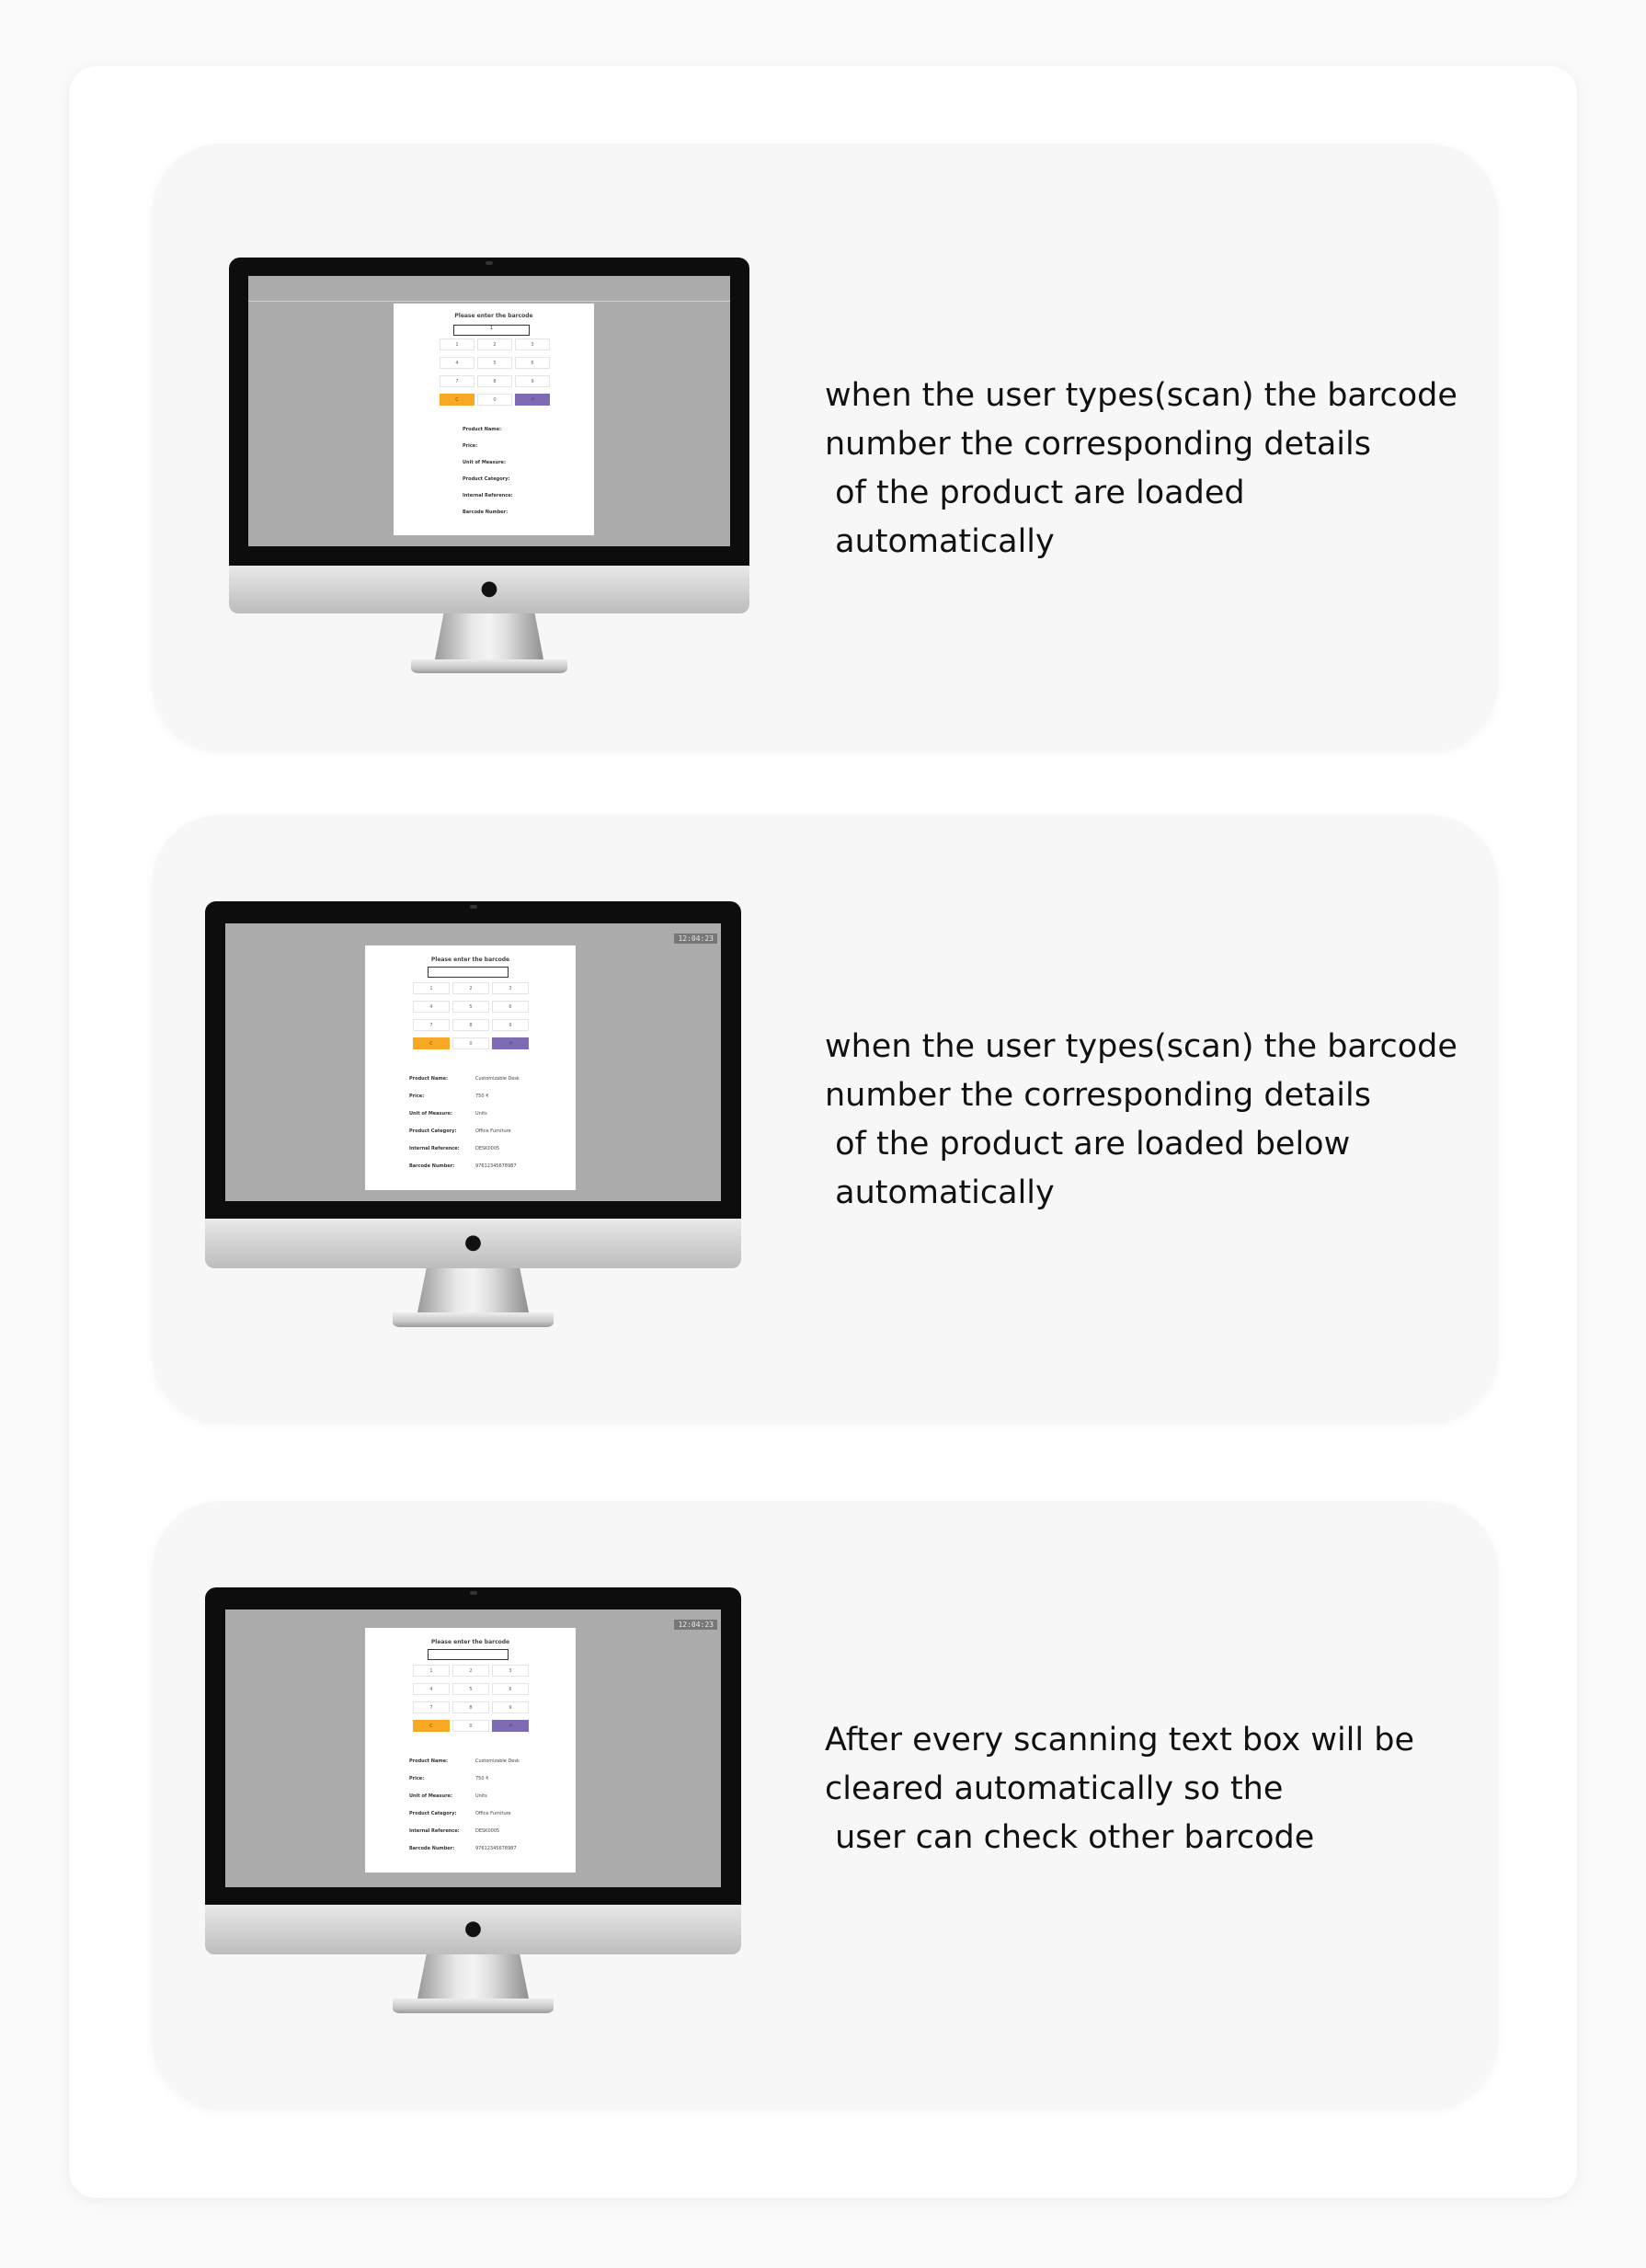 The height and width of the screenshot is (2268, 1646). I want to click on description-line: of the product are loaded, so click(1035, 493).